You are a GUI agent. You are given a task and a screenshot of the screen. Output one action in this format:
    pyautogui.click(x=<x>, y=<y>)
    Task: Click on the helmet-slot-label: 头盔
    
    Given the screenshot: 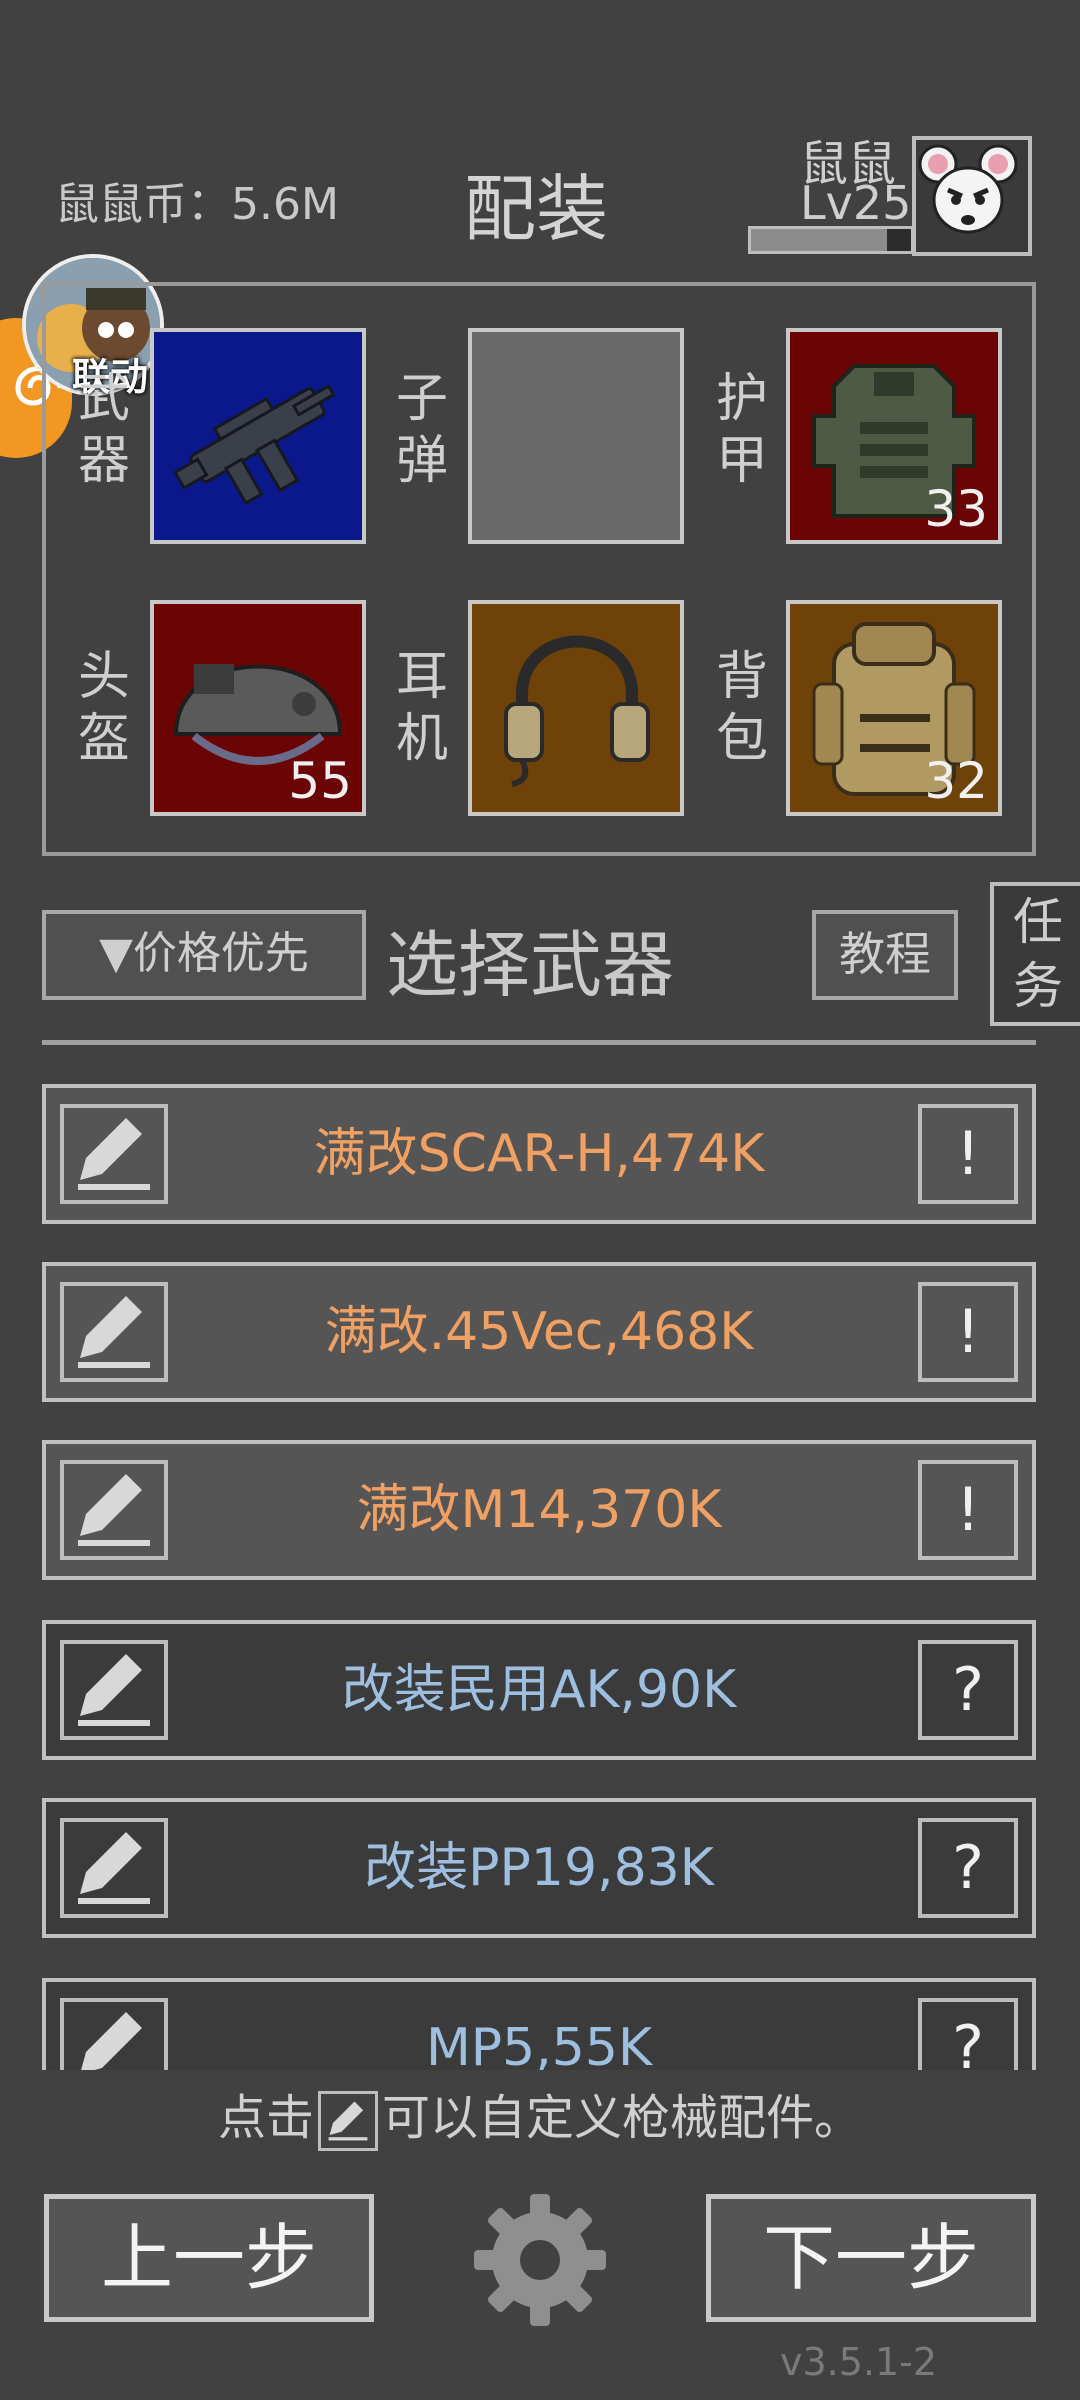 What is the action you would take?
    pyautogui.click(x=103, y=708)
    